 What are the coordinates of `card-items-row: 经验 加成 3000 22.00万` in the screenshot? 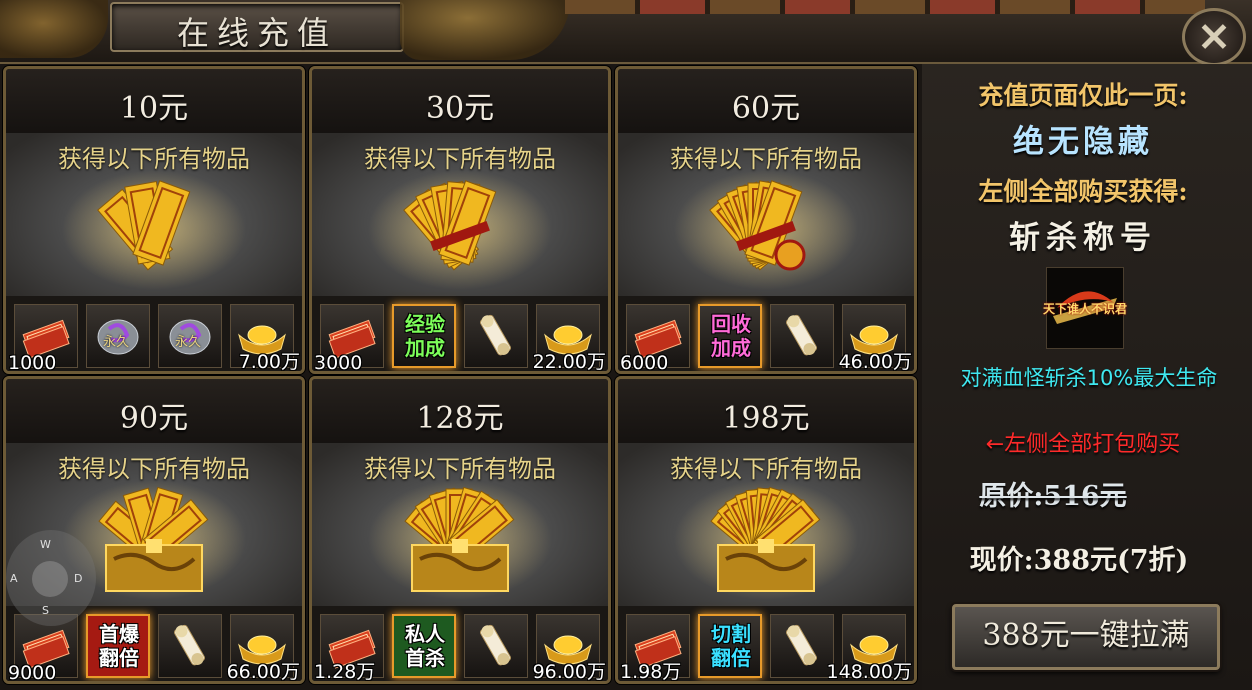 It's located at (460, 333).